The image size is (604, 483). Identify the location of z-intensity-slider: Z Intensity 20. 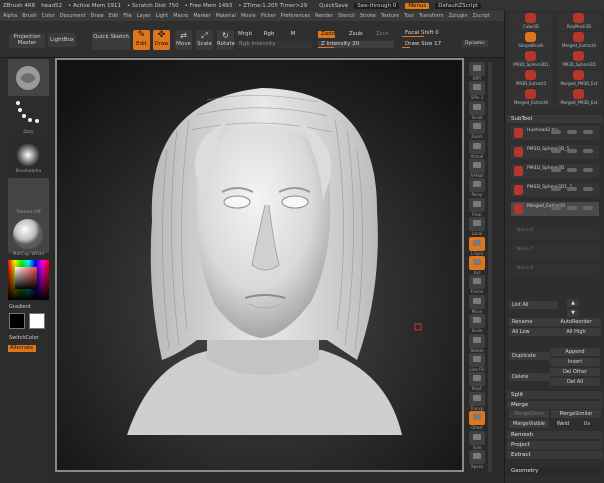
(356, 44).